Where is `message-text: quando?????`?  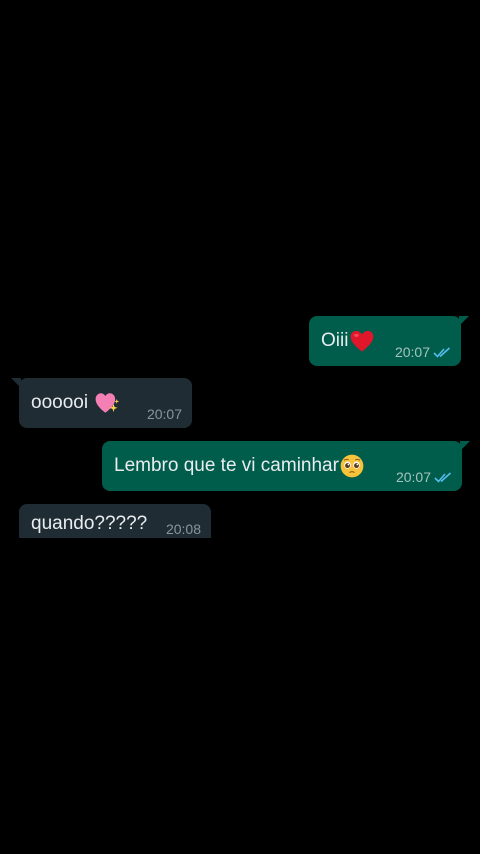 message-text: quando????? is located at coordinates (89, 523).